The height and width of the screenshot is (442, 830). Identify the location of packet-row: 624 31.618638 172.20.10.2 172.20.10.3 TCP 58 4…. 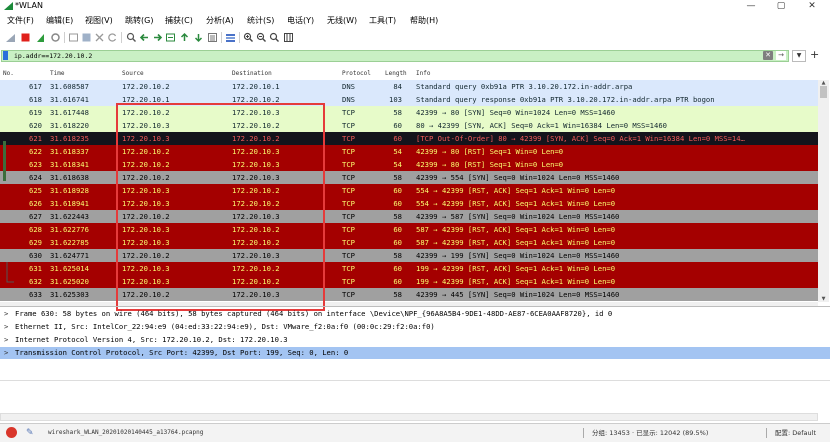
(409, 177).